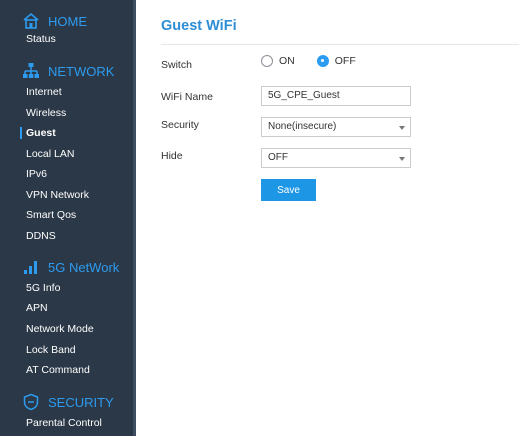 This screenshot has height=436, width=519. Describe the element at coordinates (60, 329) in the screenshot. I see `sidebar-item-network-mode: Network Mode` at that location.